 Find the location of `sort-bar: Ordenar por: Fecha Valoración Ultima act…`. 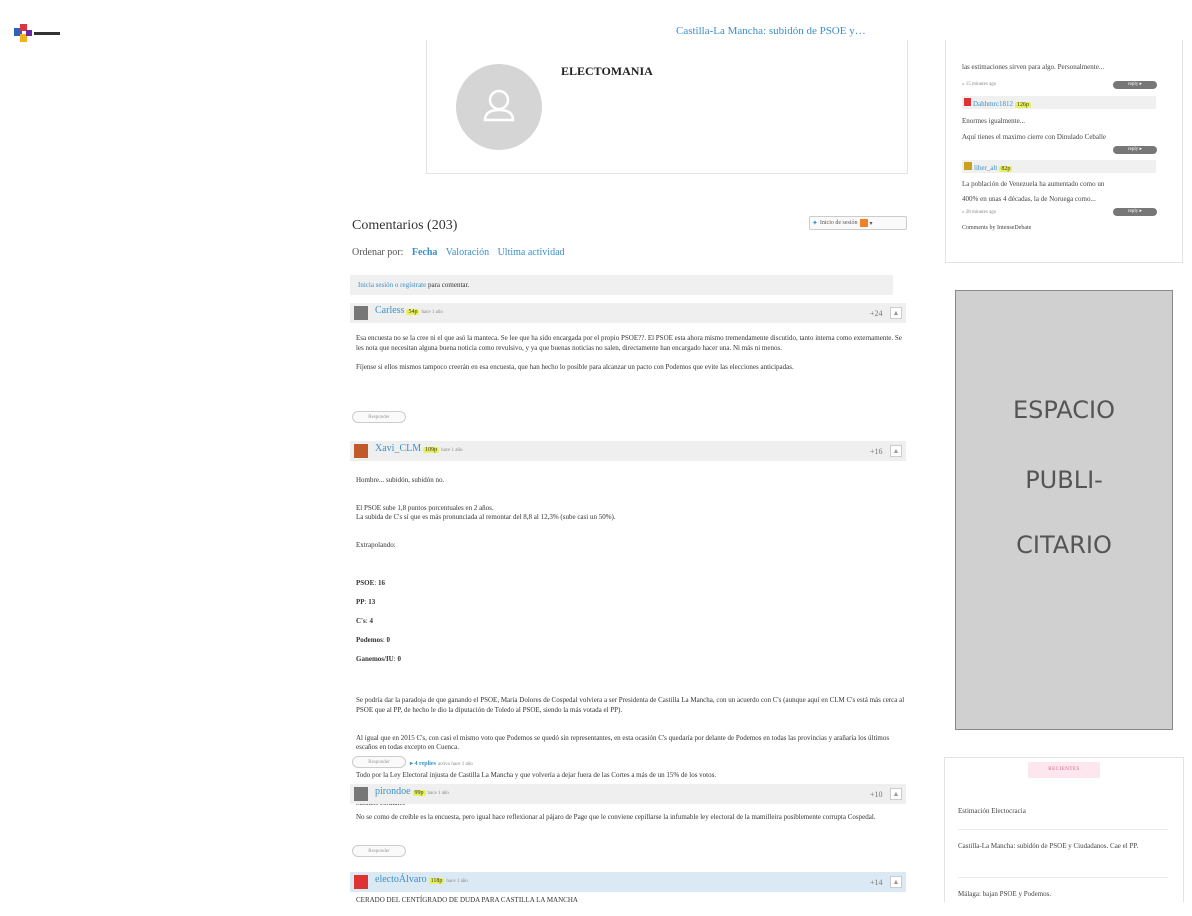

sort-bar: Ordenar por: Fecha Valoración Ultima act… is located at coordinates (461, 252).